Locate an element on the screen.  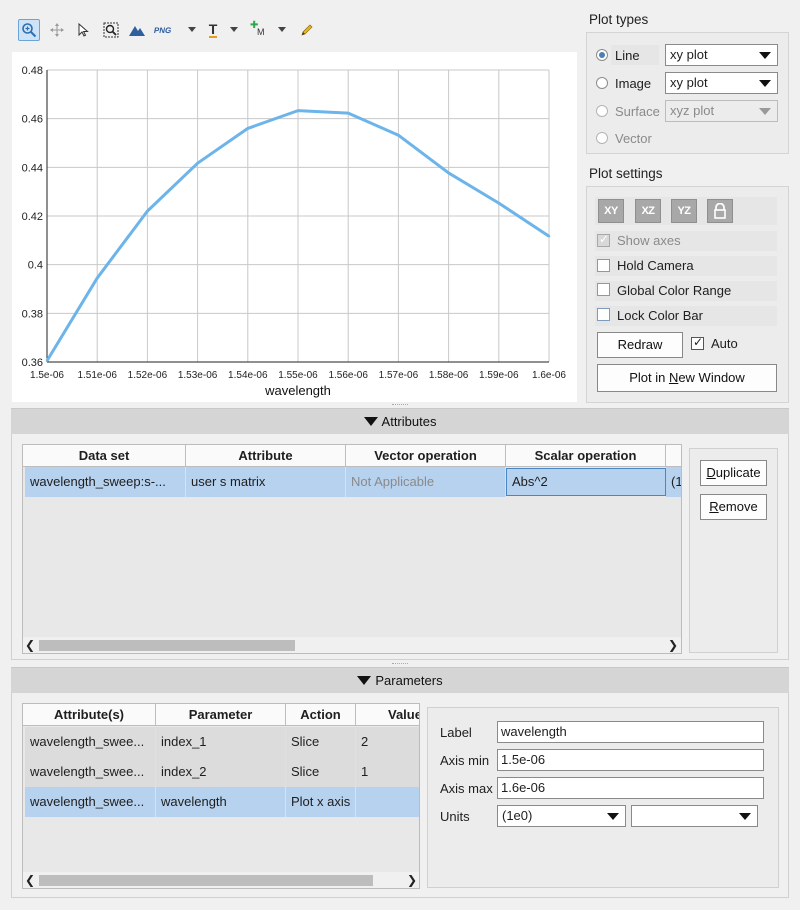
plot-settings-title: Plot settings is located at coordinates (626, 173).